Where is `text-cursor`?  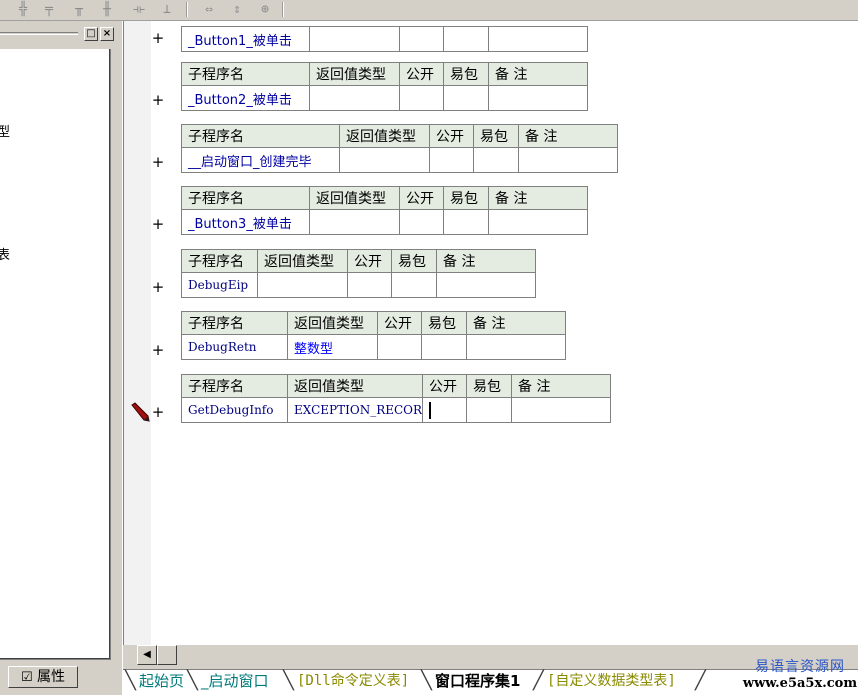
text-cursor is located at coordinates (430, 410).